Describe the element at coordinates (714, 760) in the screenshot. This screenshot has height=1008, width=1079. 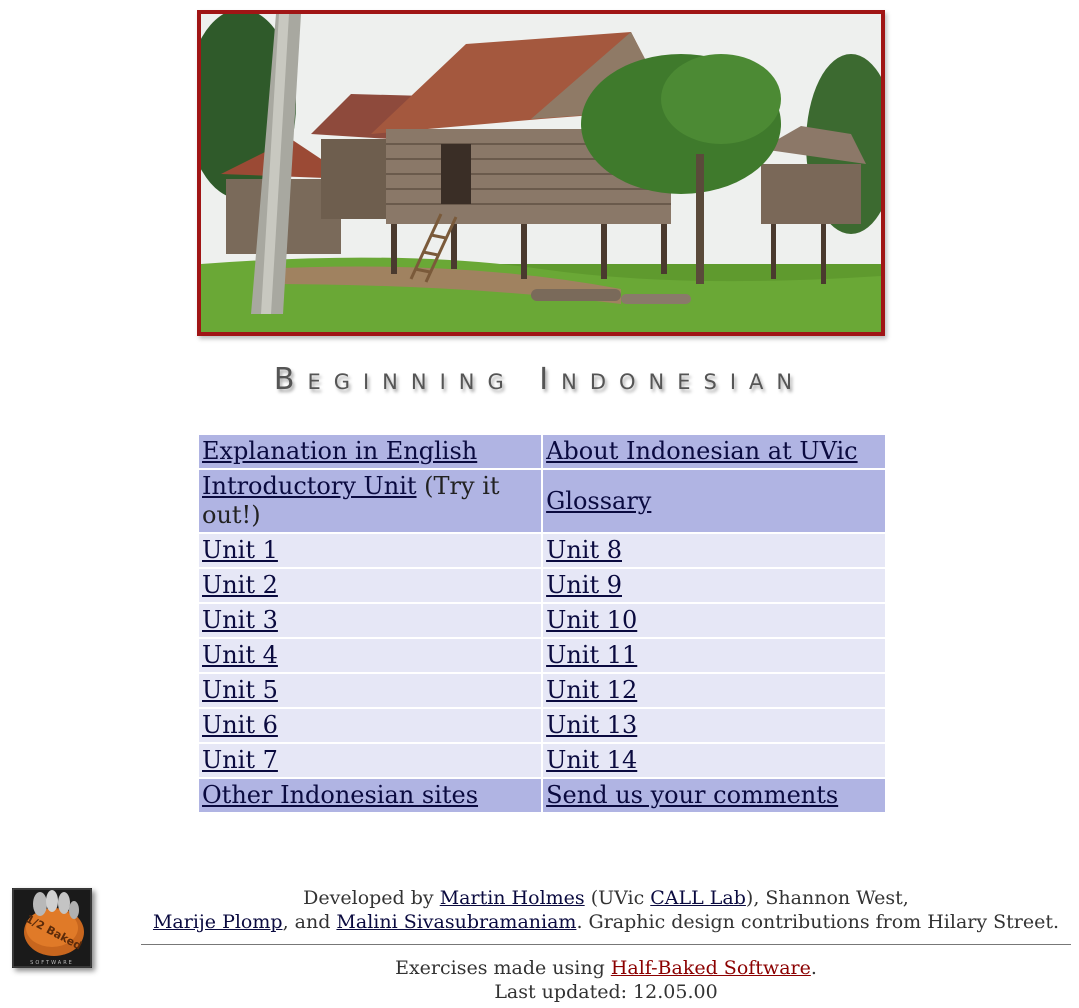
I see `menu-cell-right: Unit 14` at that location.